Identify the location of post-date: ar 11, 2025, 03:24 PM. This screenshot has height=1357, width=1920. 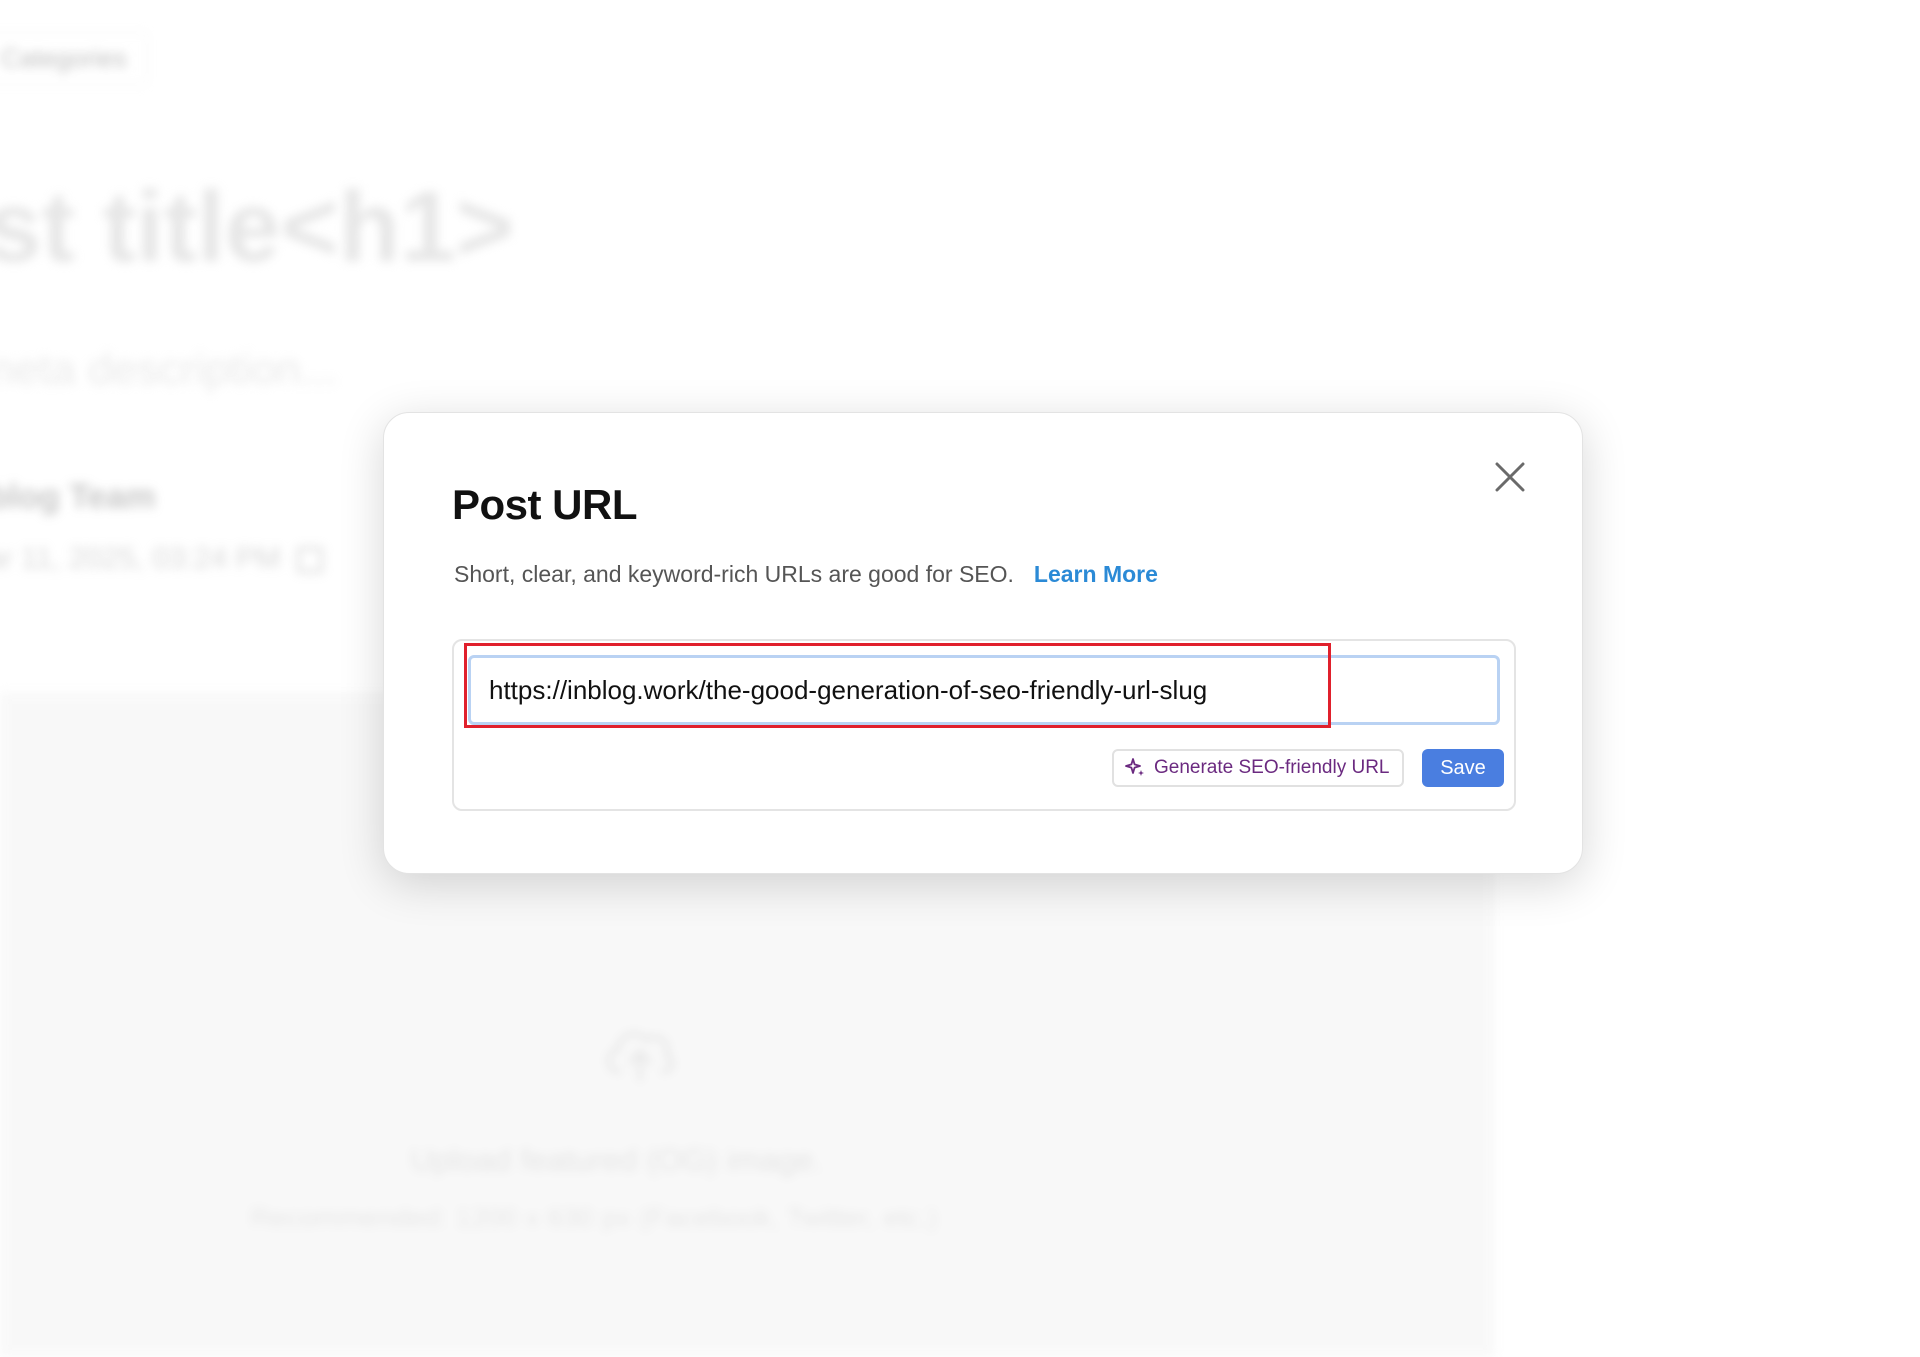
(161, 559).